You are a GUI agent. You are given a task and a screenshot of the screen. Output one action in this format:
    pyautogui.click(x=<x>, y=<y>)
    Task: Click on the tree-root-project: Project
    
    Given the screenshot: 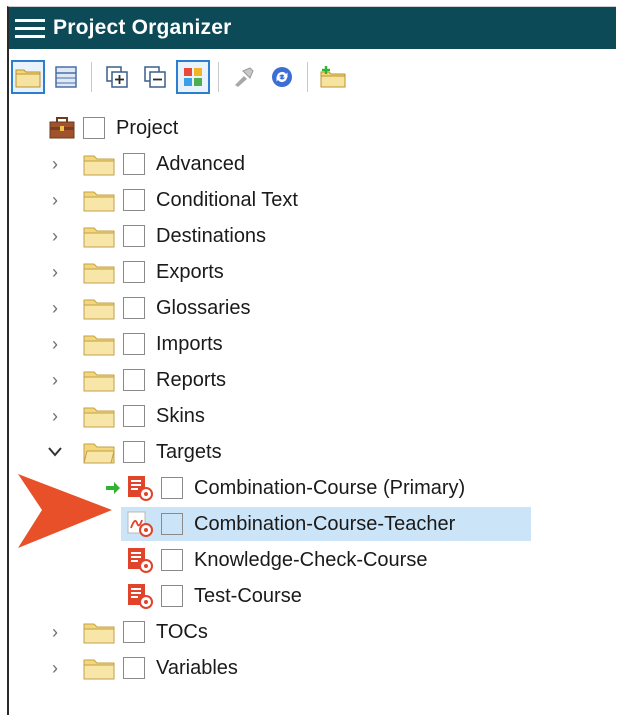 What is the action you would take?
    pyautogui.click(x=113, y=128)
    